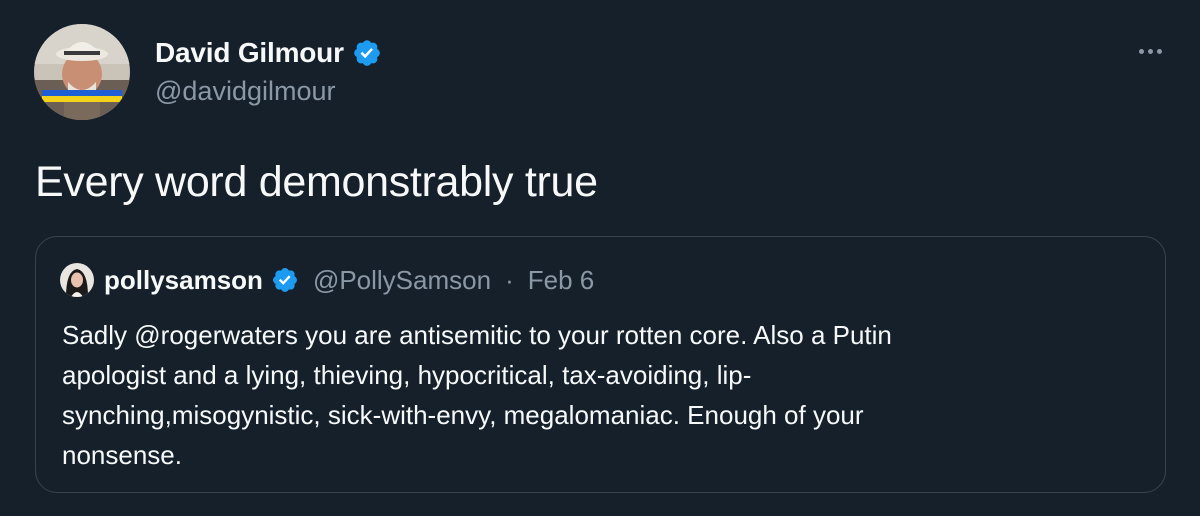 This screenshot has height=516, width=1200. What do you see at coordinates (402, 280) in the screenshot?
I see `quoted-handle: @PollySamson` at bounding box center [402, 280].